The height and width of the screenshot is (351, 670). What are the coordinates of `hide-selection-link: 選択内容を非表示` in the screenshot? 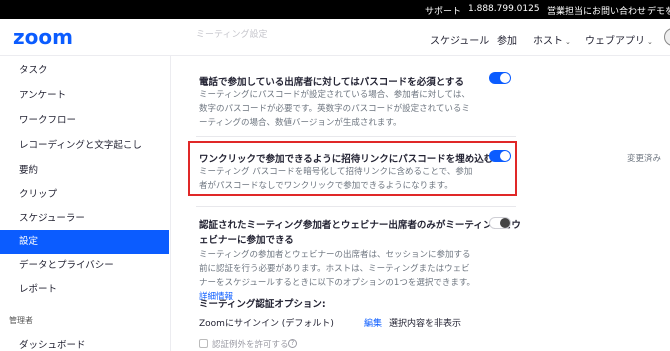 It's located at (425, 322).